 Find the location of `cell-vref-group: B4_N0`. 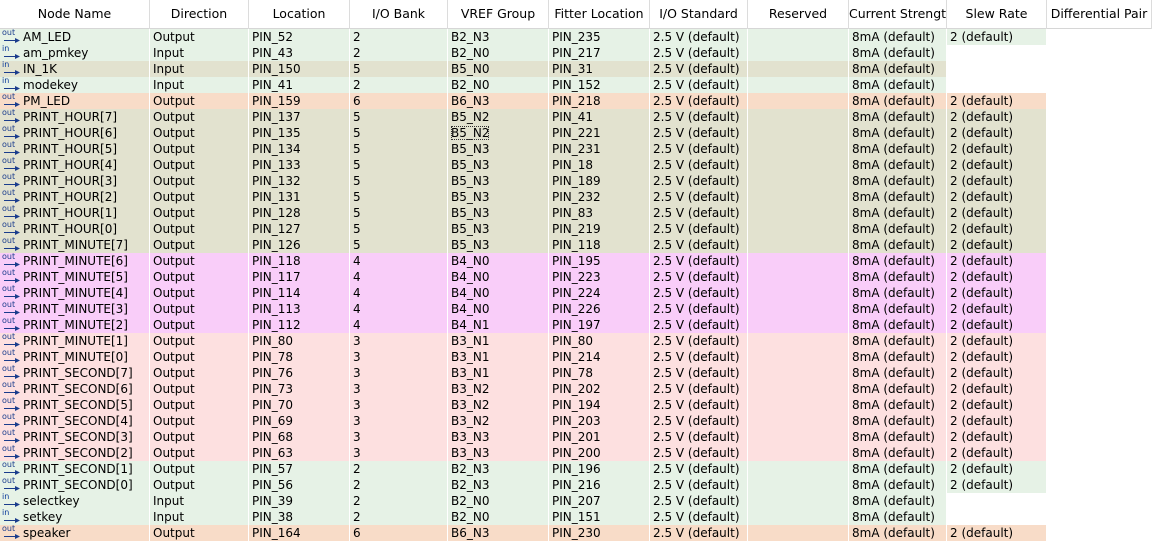

cell-vref-group: B4_N0 is located at coordinates (498, 277).